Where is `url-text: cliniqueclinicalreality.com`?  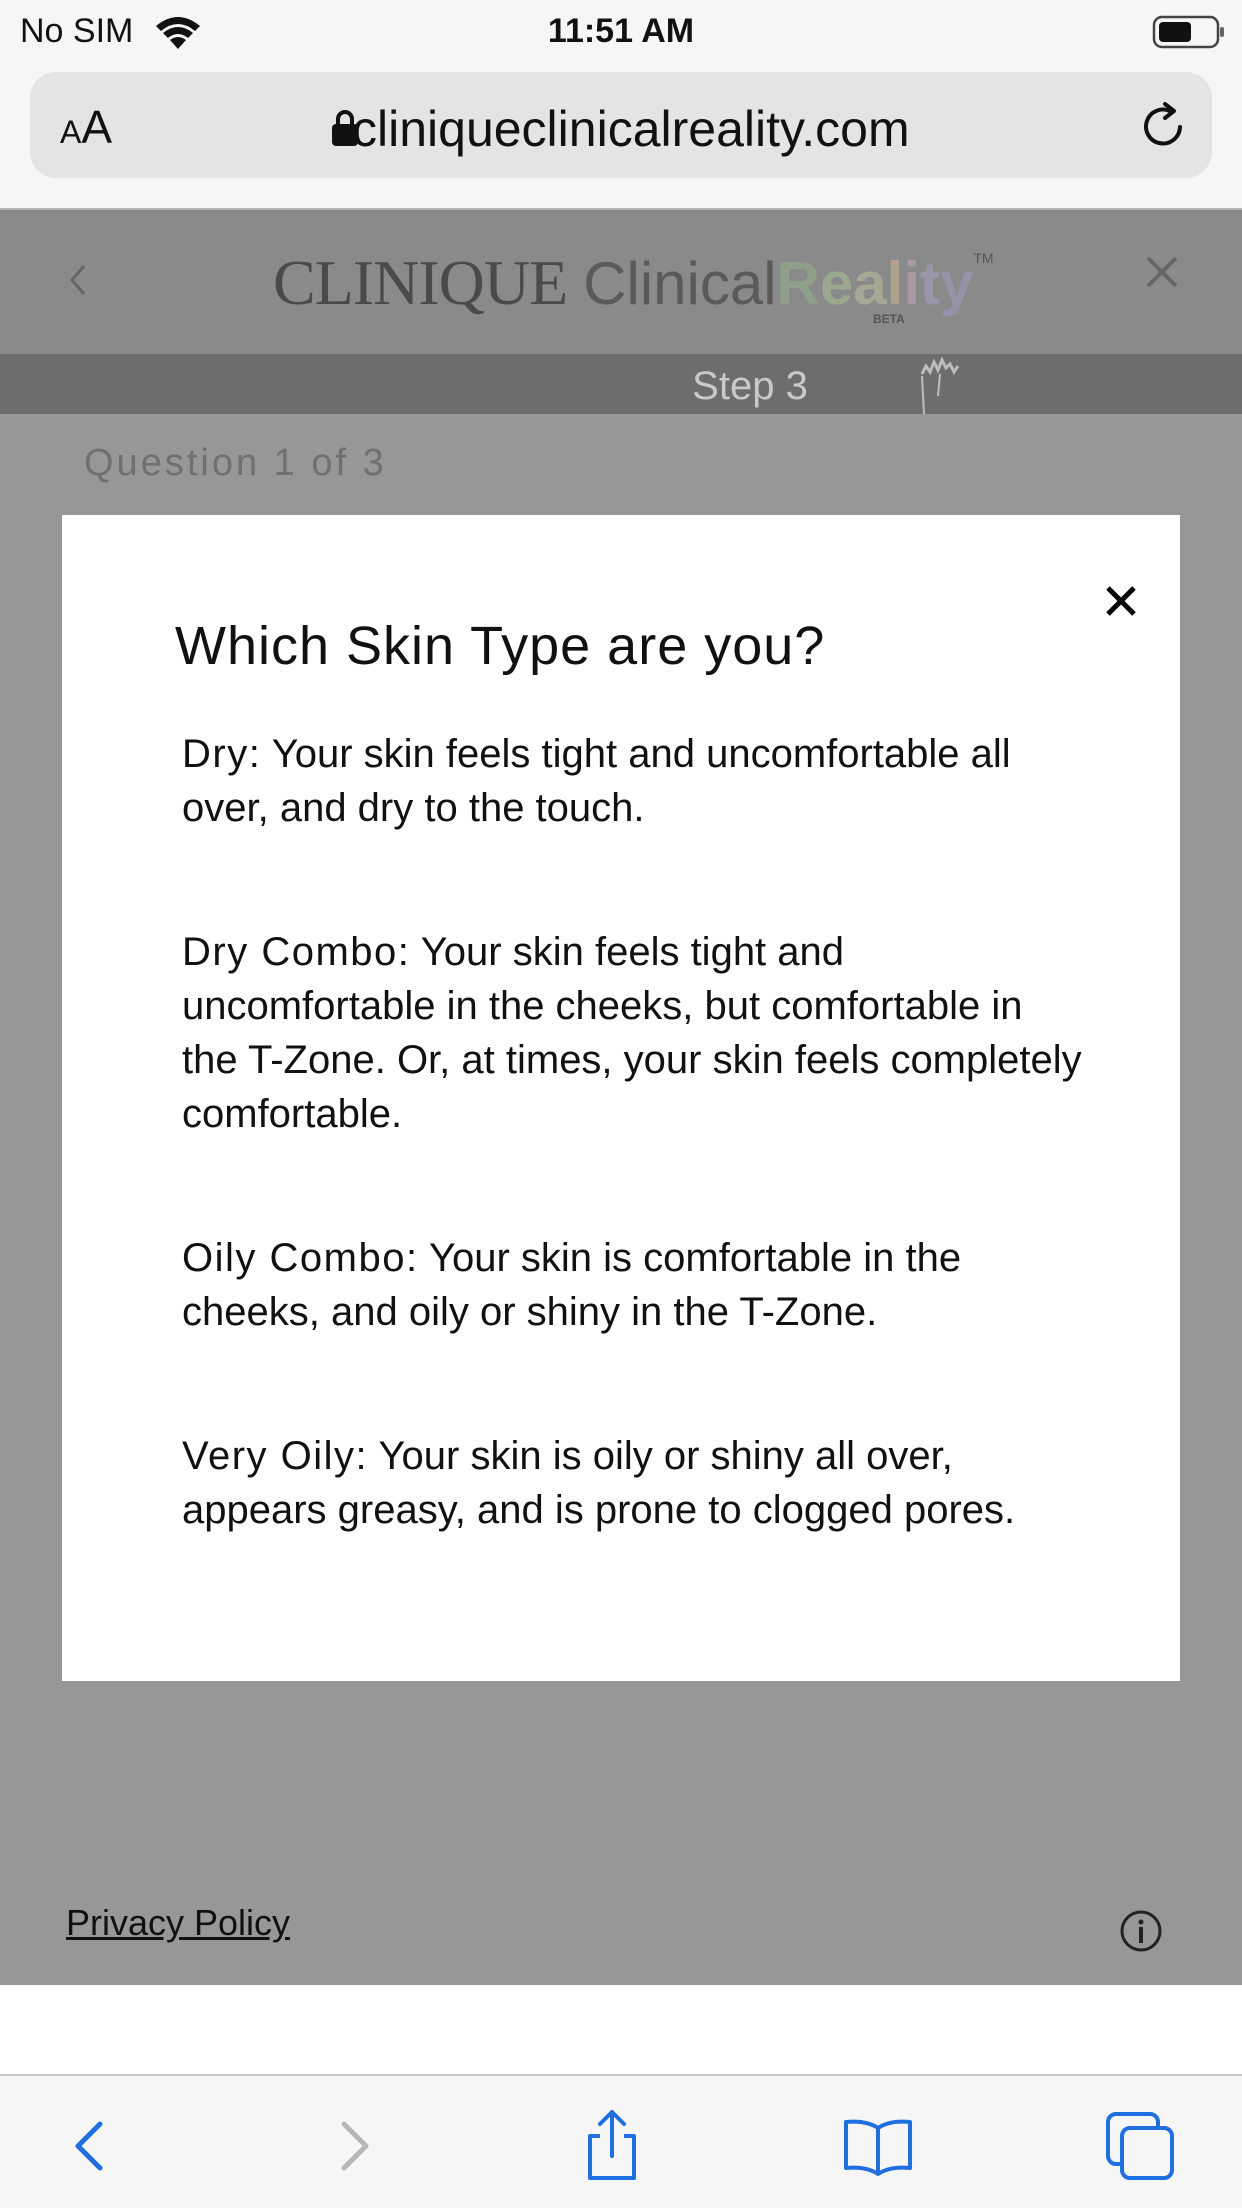
url-text: cliniqueclinicalreality.com is located at coordinates (631, 129).